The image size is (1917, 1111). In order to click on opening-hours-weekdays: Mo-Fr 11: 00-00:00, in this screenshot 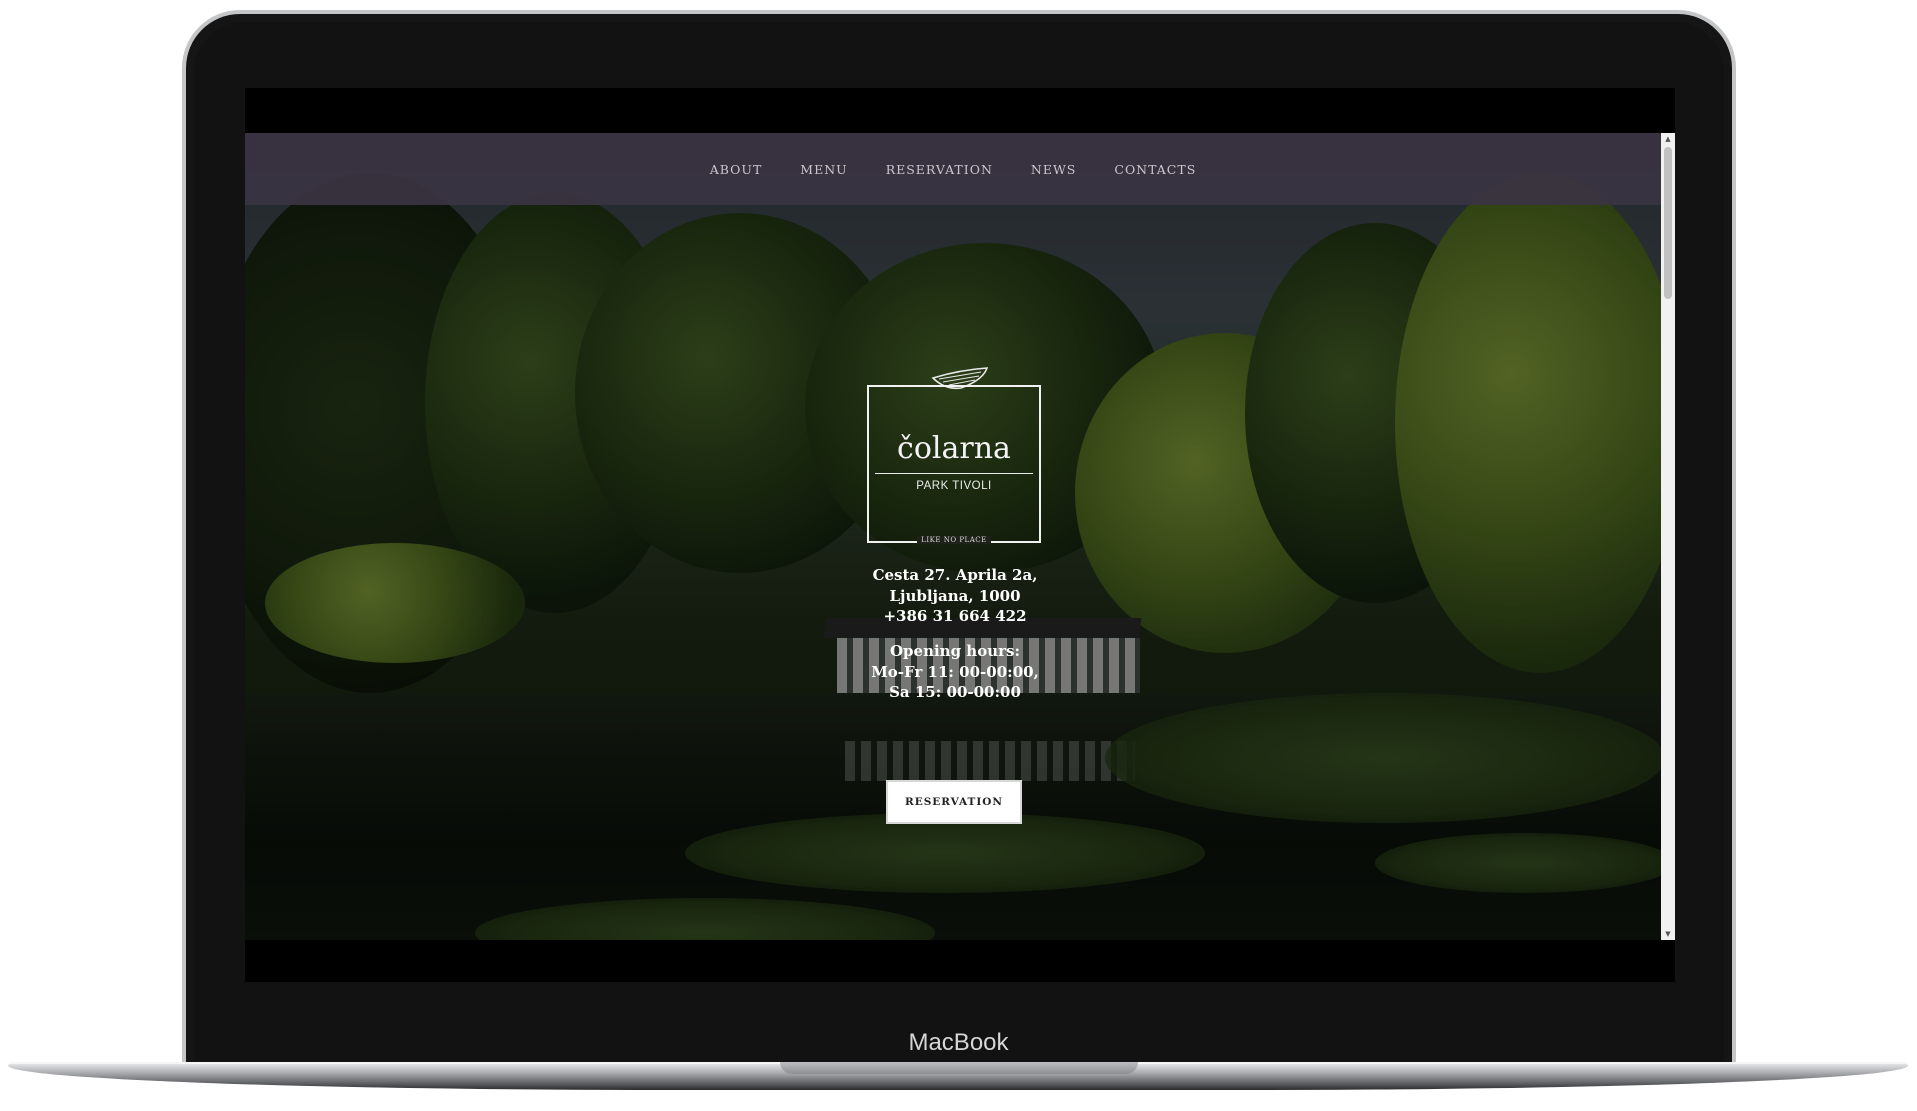, I will do `click(955, 671)`.